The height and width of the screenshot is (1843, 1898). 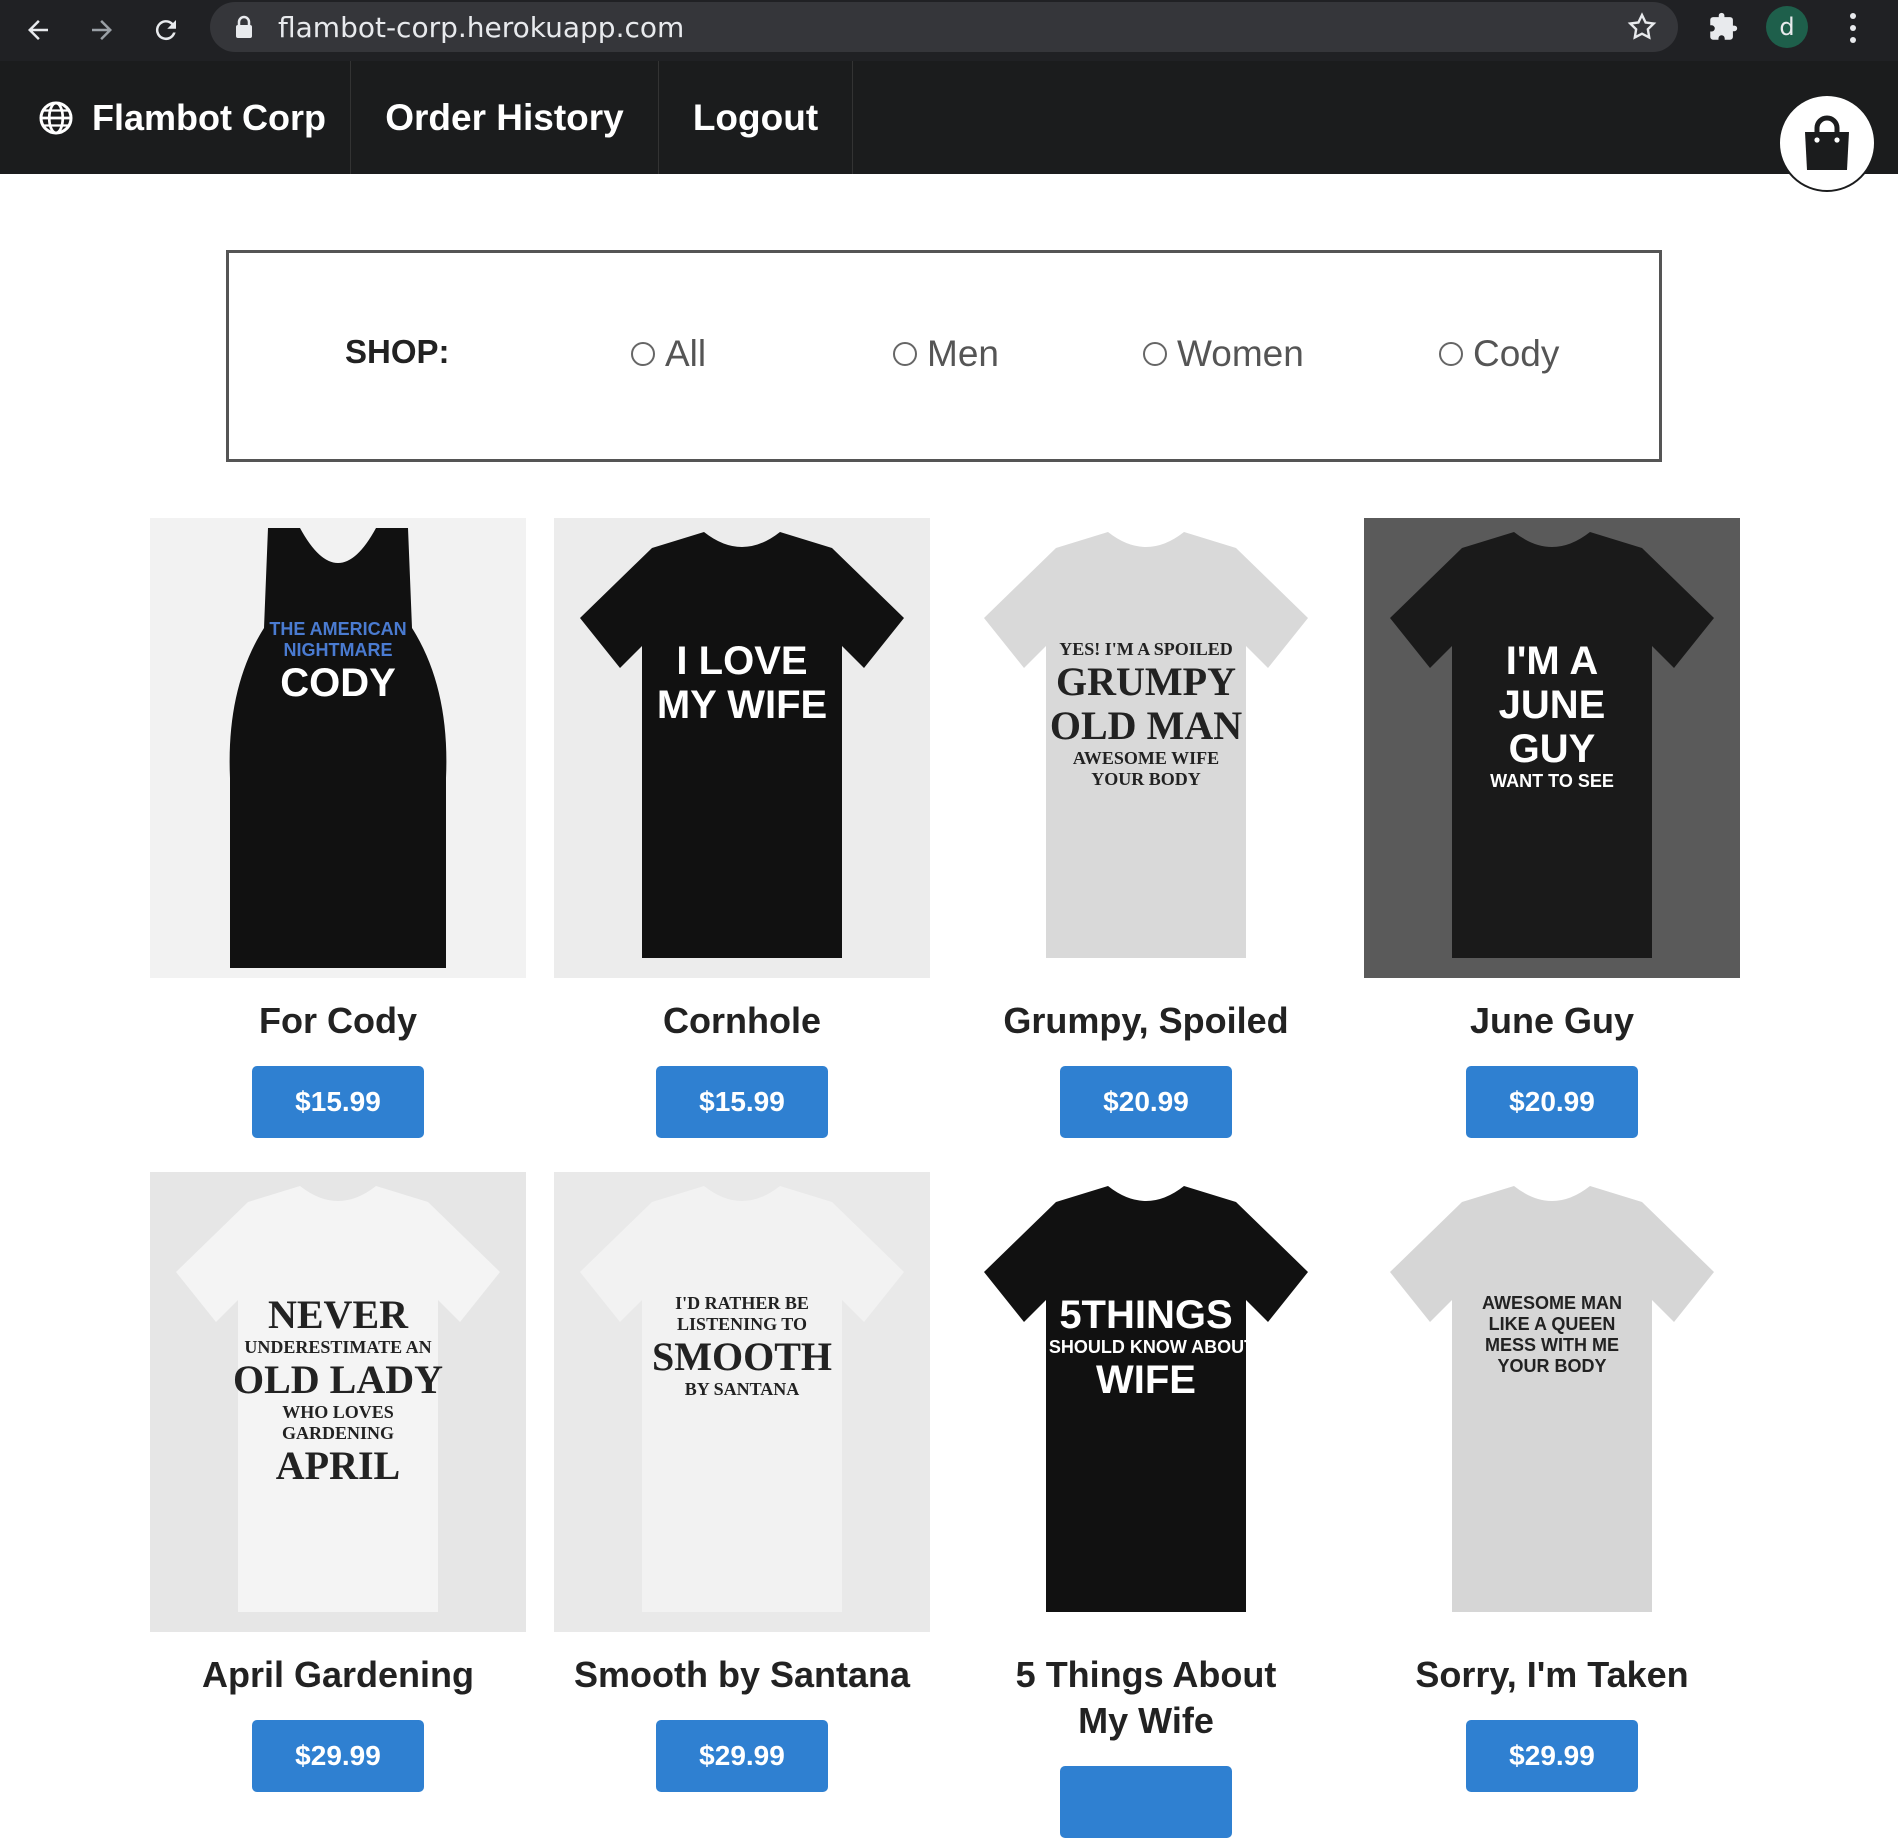 I want to click on shirt-print: 5THINGS YOU SHOULD KNOW ABOUT MY WIFE, so click(x=1146, y=1347).